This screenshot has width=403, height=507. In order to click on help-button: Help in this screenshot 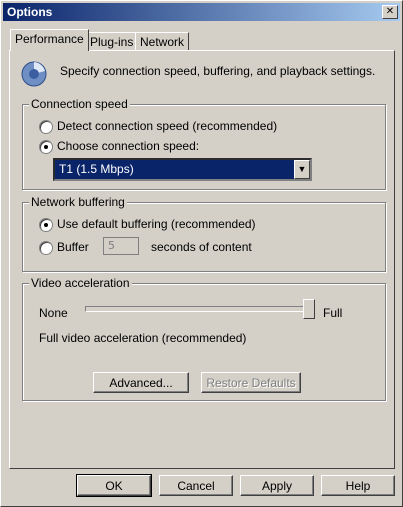, I will do `click(358, 485)`.